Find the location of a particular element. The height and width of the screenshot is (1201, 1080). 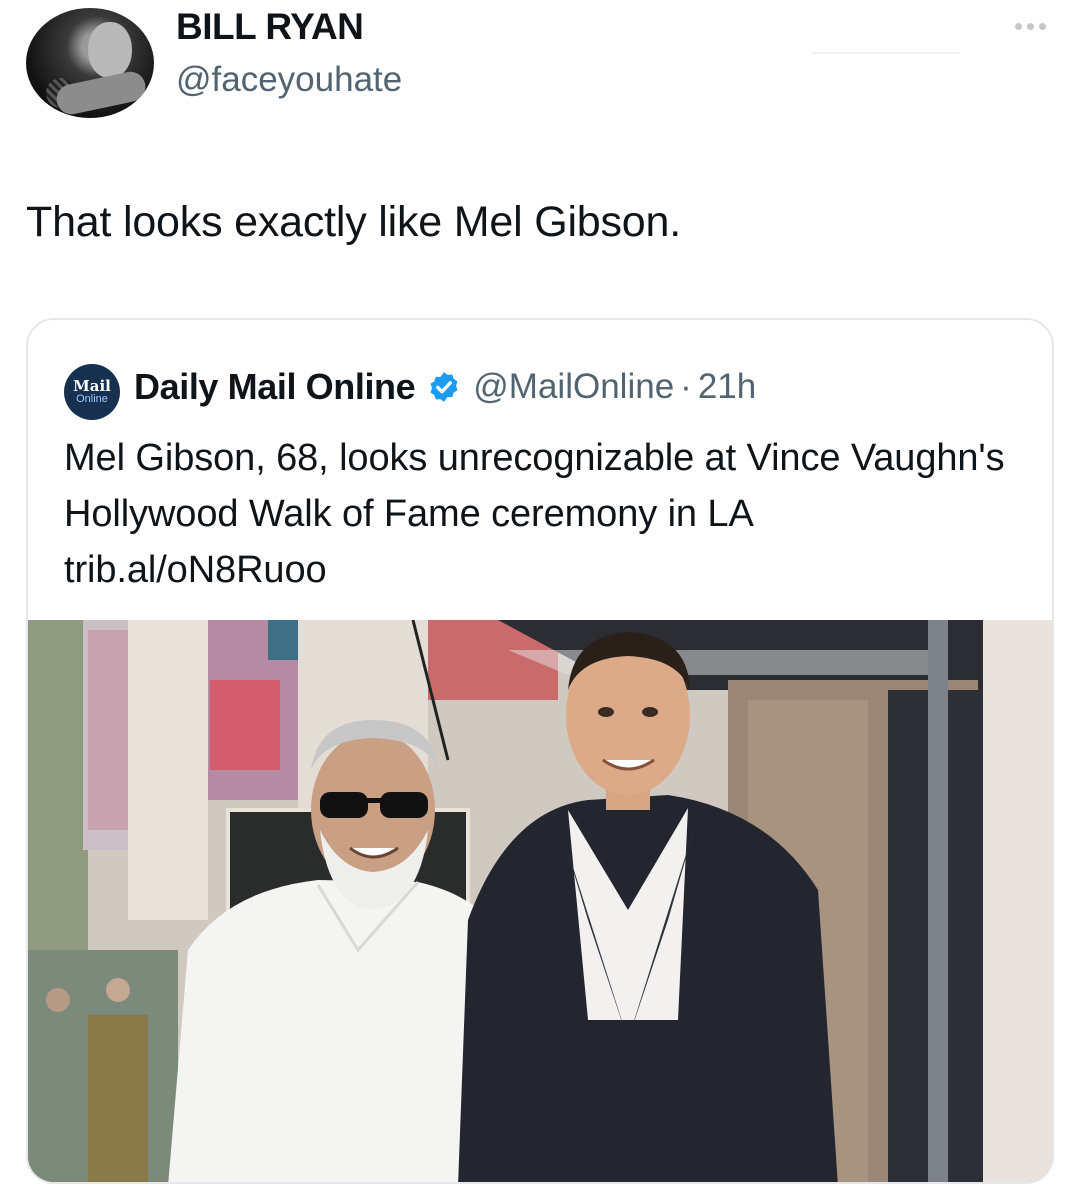

quoted-header: Daily Mail Online @MailOnline · 21h is located at coordinates (445, 387).